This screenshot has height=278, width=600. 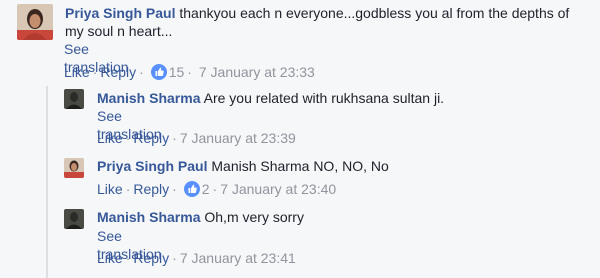 I want to click on comment-timestamp: 7 January at 23:39, so click(x=238, y=138).